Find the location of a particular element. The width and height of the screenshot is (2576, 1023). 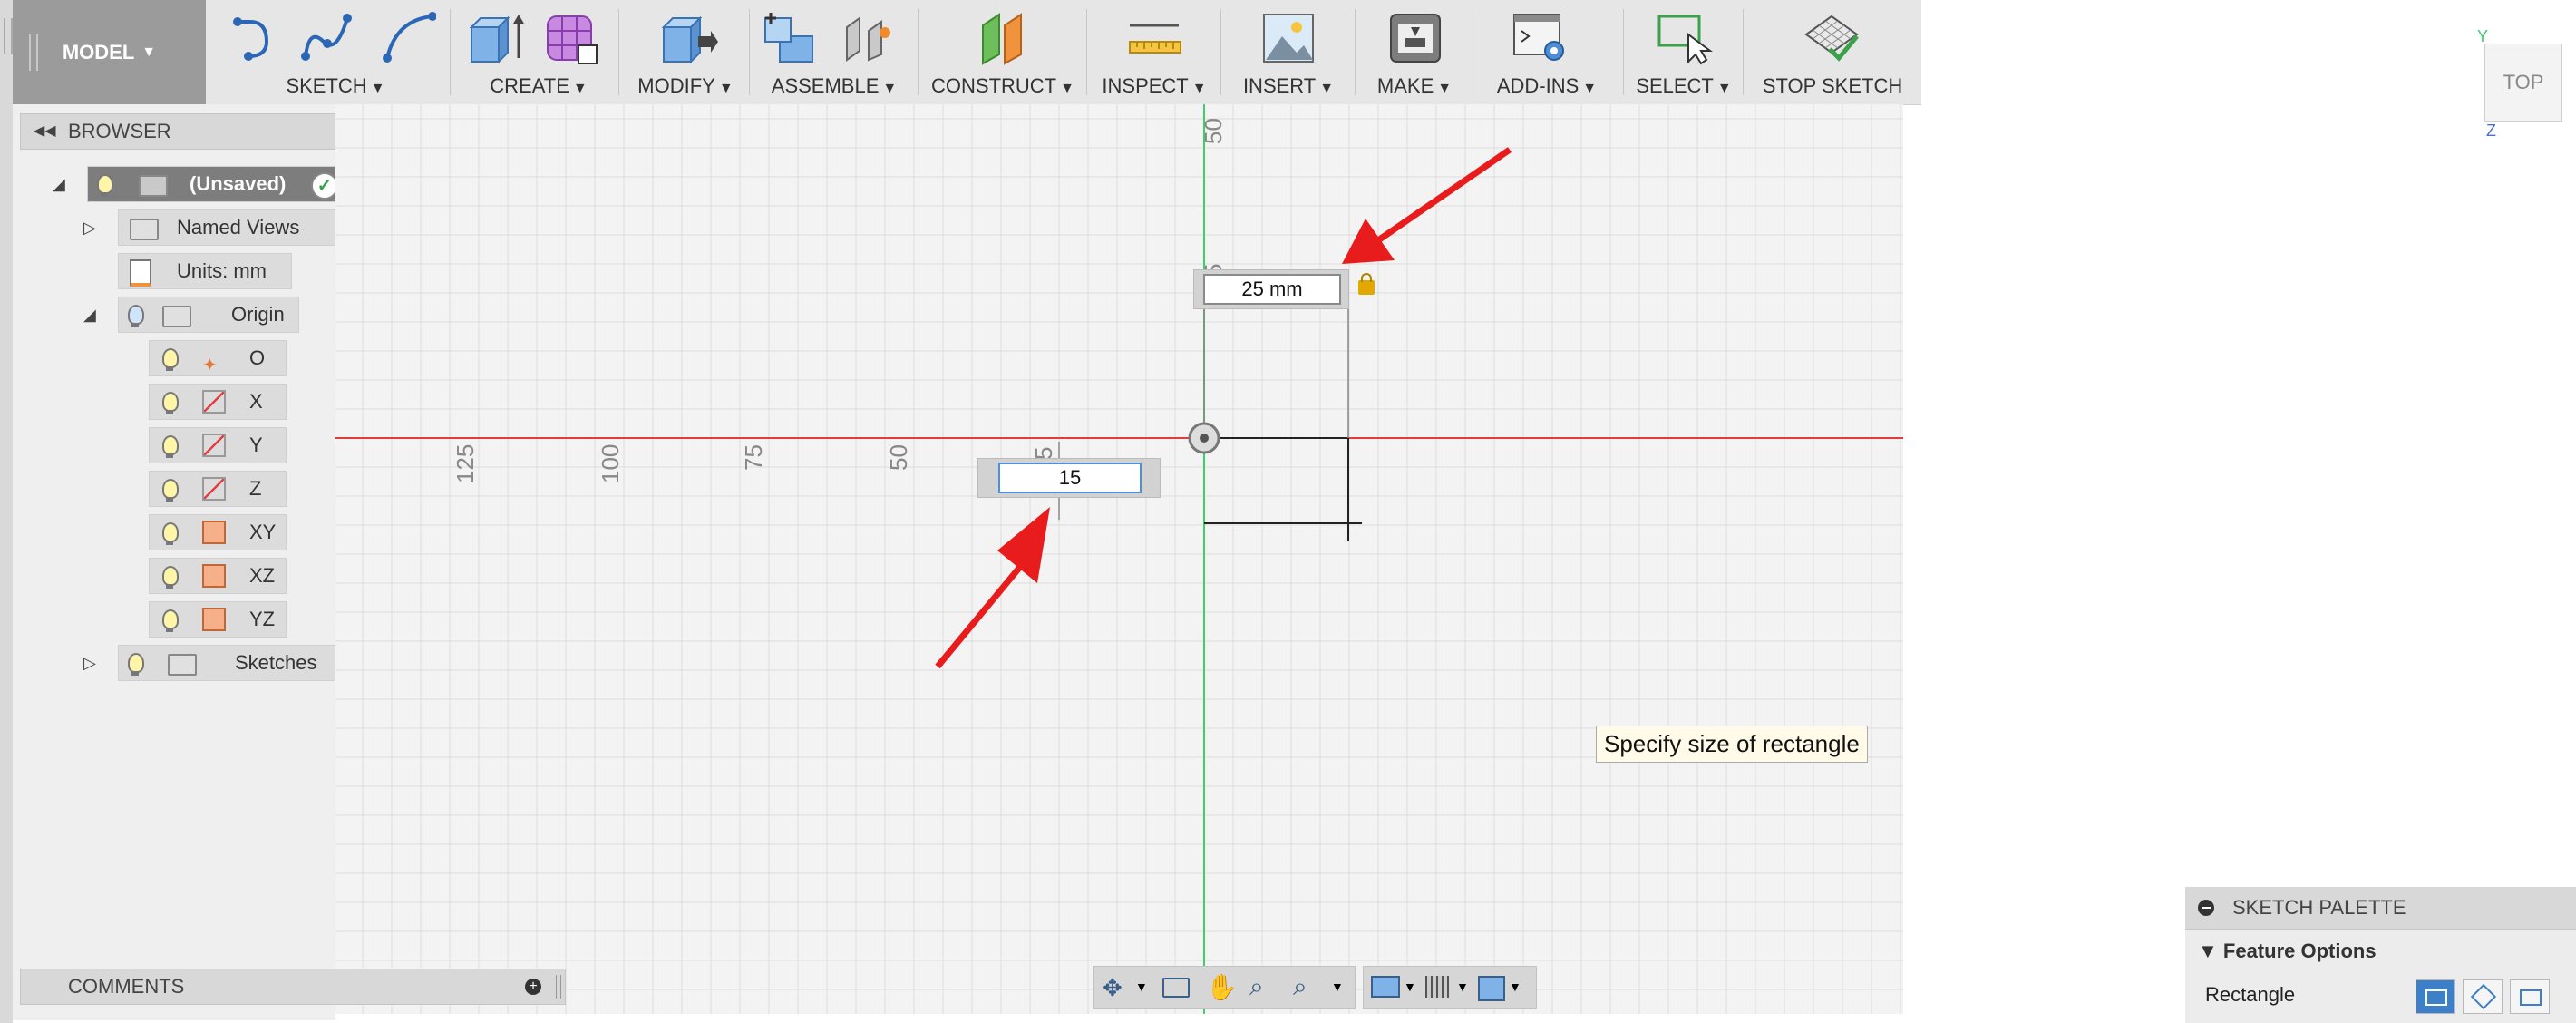

inspect-group: INSPECT ▼ is located at coordinates (1154, 52).